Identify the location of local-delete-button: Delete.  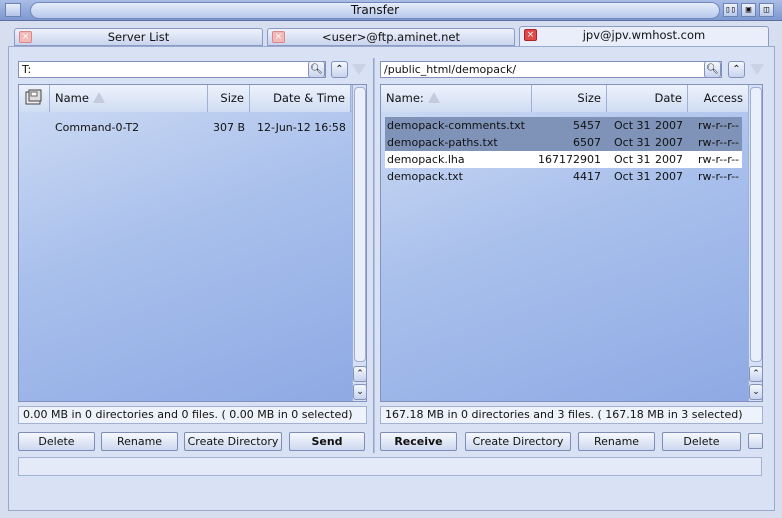
(56, 441).